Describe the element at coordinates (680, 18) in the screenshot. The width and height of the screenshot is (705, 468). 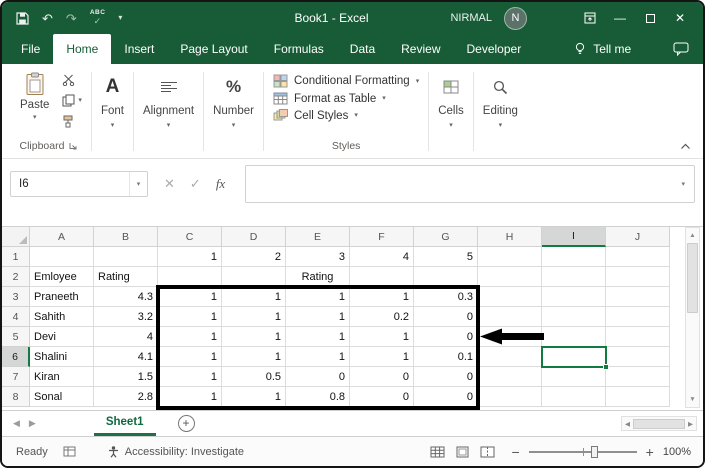
I see `close-button: ✕` at that location.